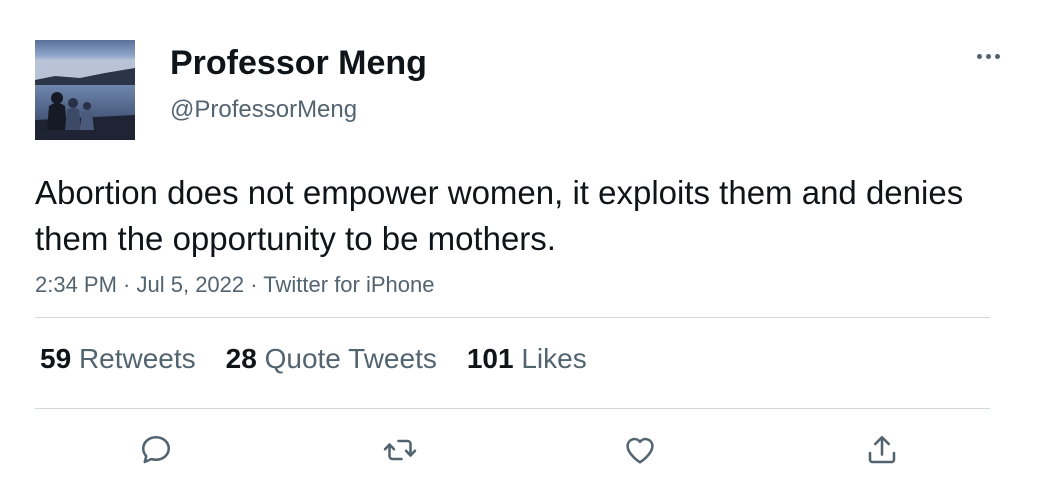  What do you see at coordinates (348, 284) in the screenshot?
I see `tweet-source: Twitter for iPhone` at bounding box center [348, 284].